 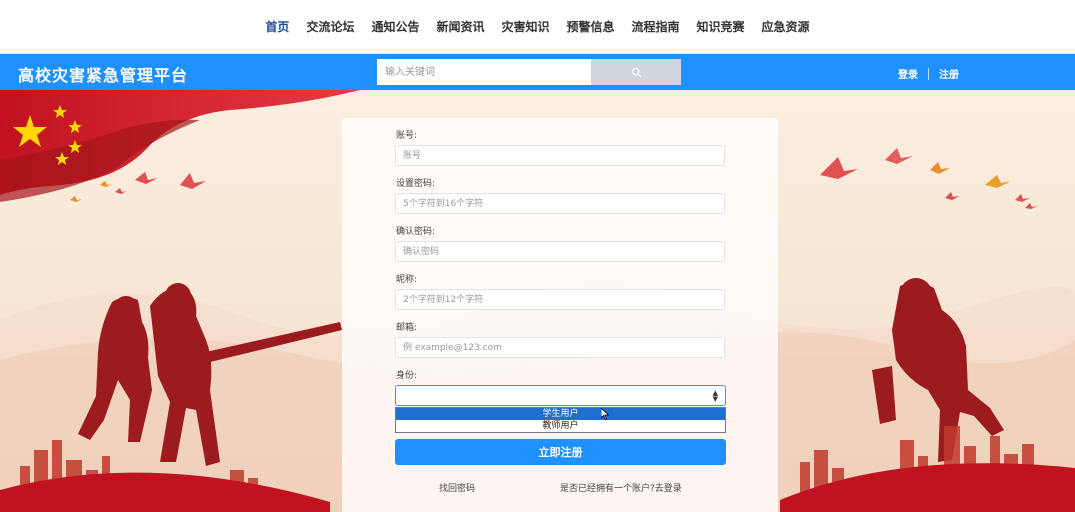 I want to click on email-label: 邮箱:, so click(x=407, y=328).